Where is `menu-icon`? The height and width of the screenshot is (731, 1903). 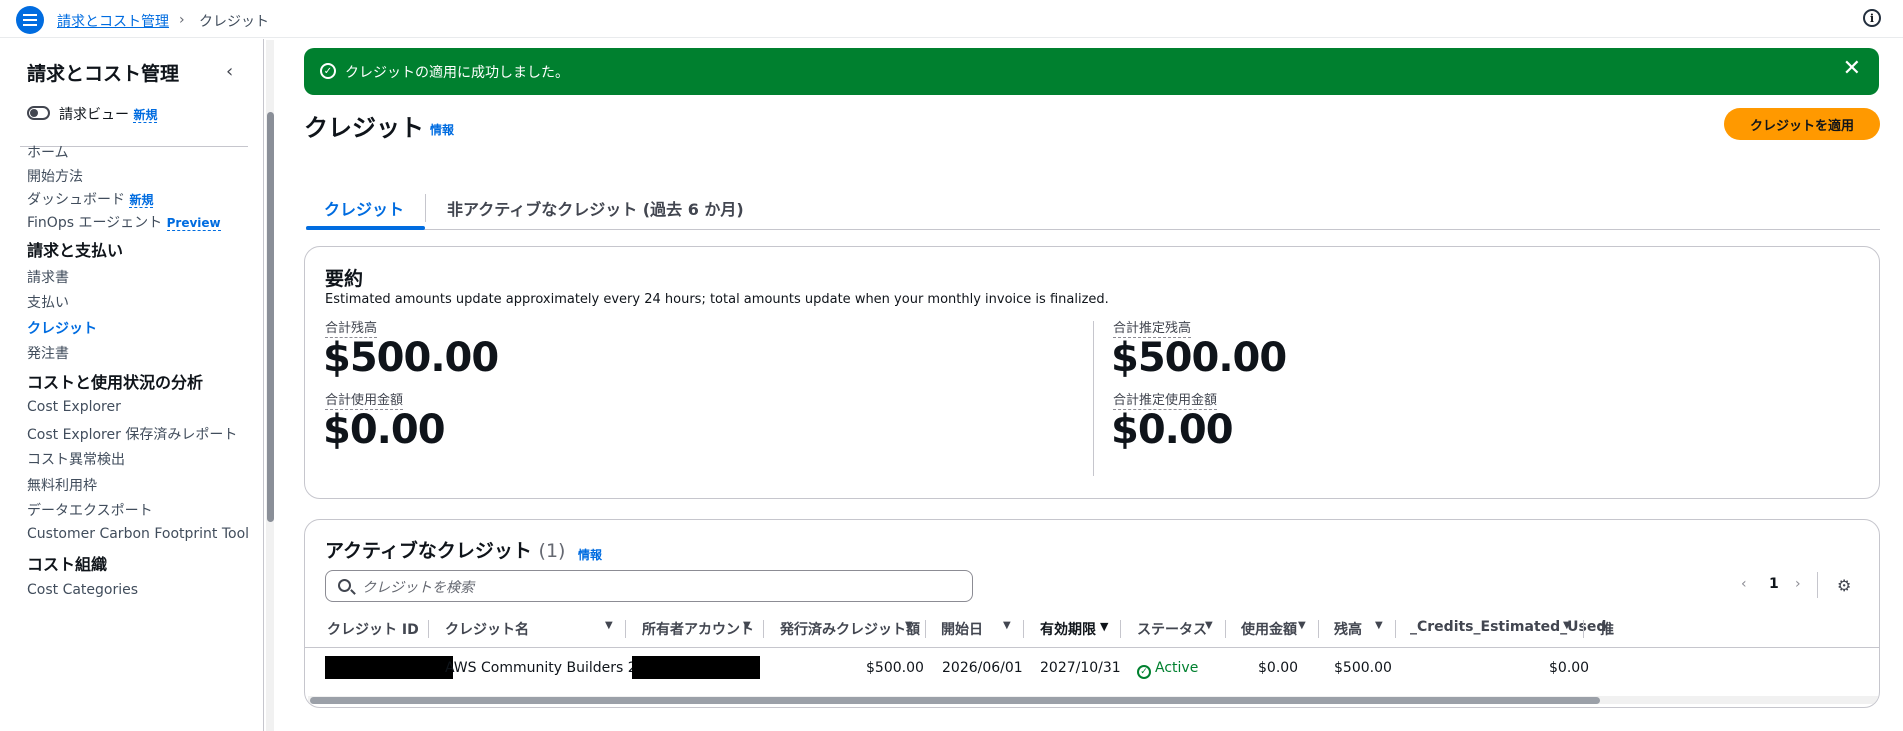 menu-icon is located at coordinates (30, 20).